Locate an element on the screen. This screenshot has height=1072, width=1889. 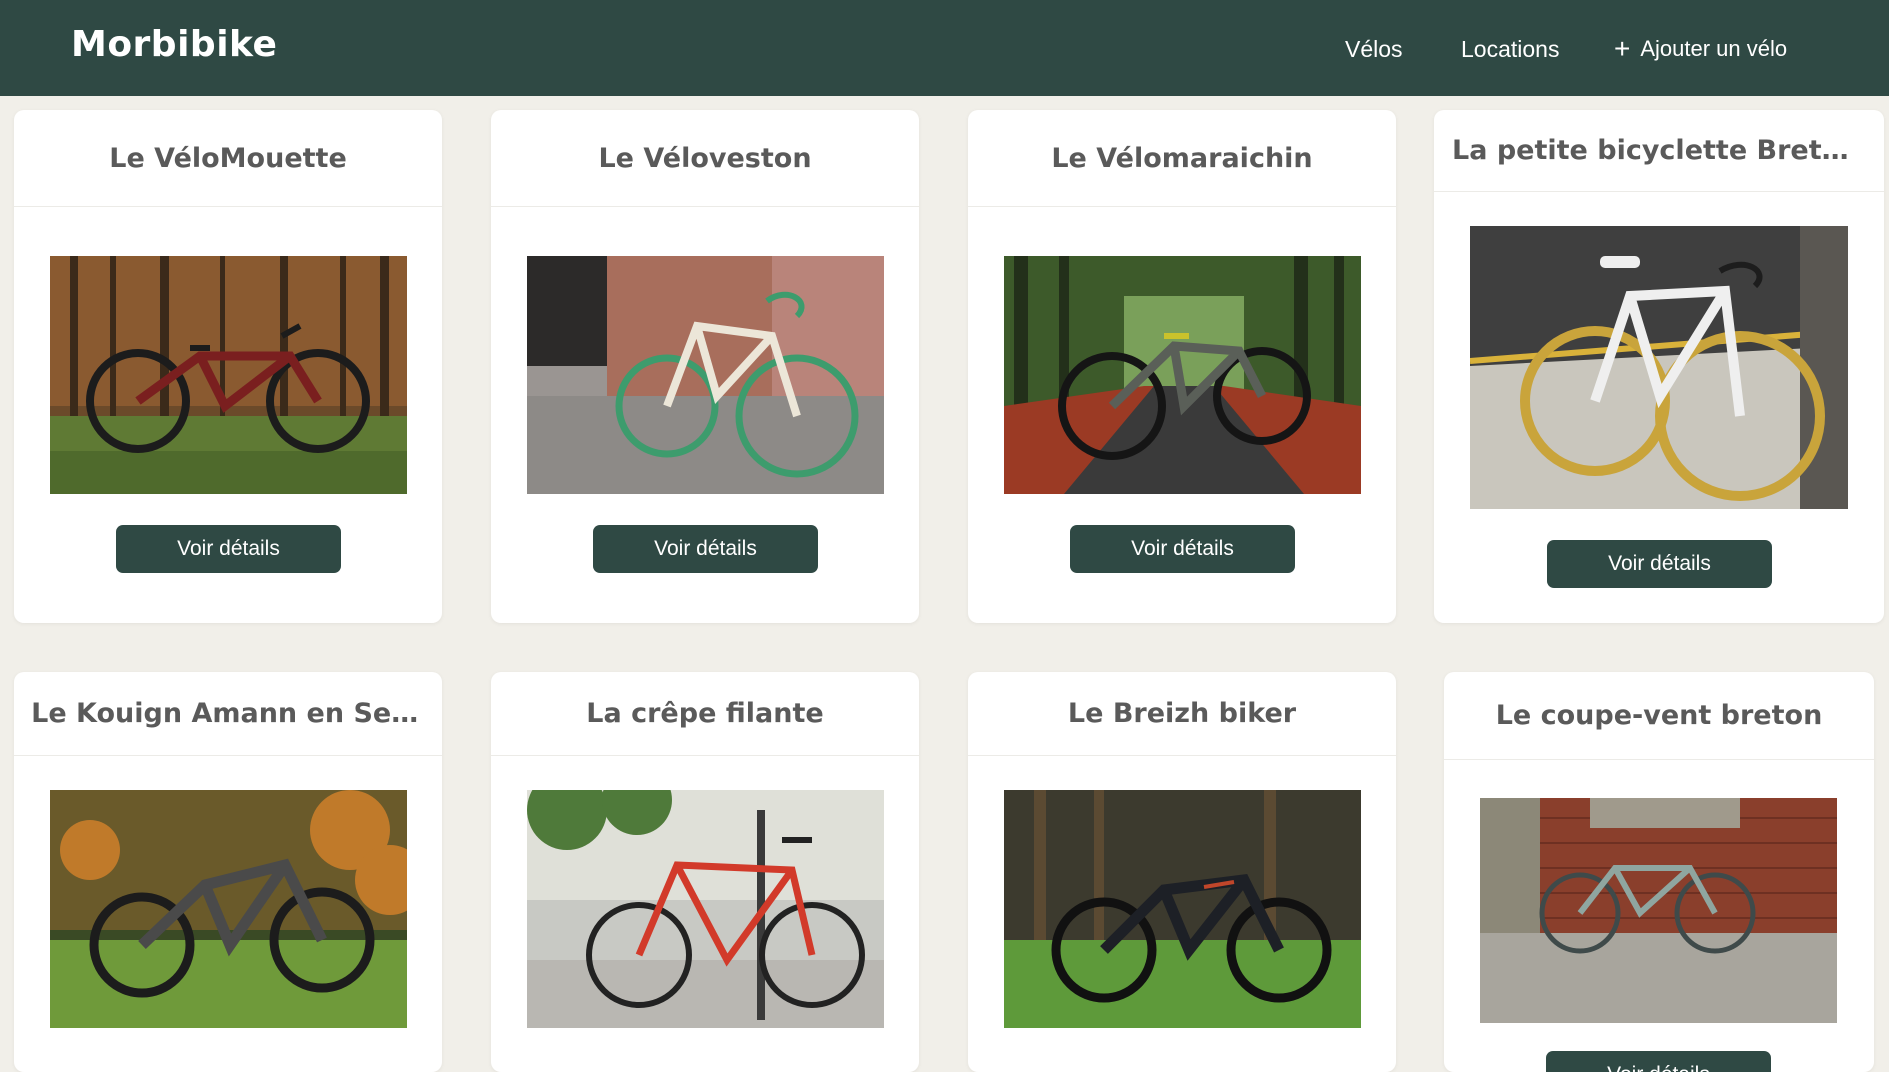
bike-card: Le coupe-vent breton Voir détails is located at coordinates (1659, 872).